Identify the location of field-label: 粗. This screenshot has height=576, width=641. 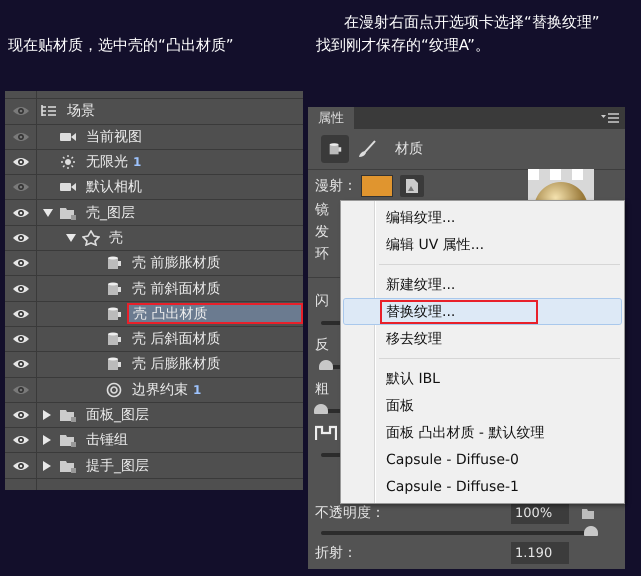
(322, 389).